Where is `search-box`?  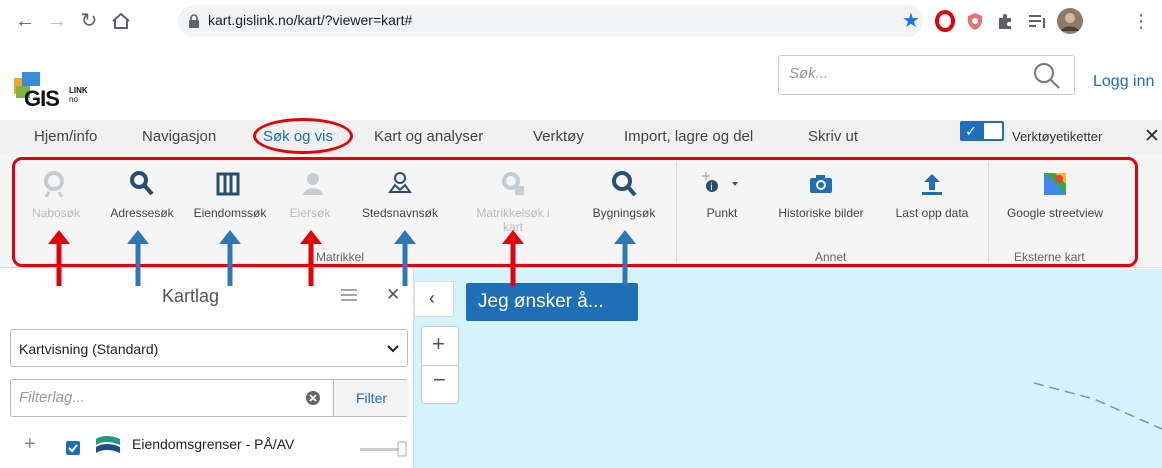
search-box is located at coordinates (926, 75).